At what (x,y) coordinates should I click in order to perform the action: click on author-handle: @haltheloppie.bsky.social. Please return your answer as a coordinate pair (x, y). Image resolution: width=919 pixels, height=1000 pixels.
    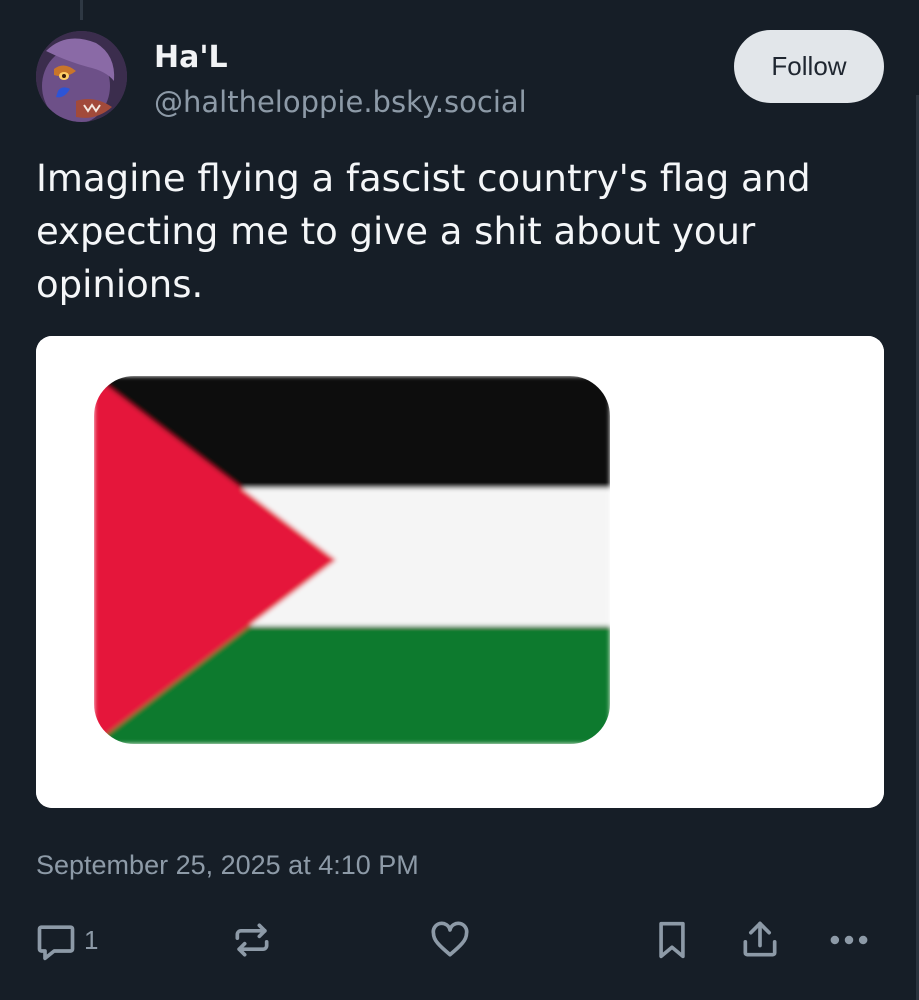
    Looking at the image, I should click on (340, 102).